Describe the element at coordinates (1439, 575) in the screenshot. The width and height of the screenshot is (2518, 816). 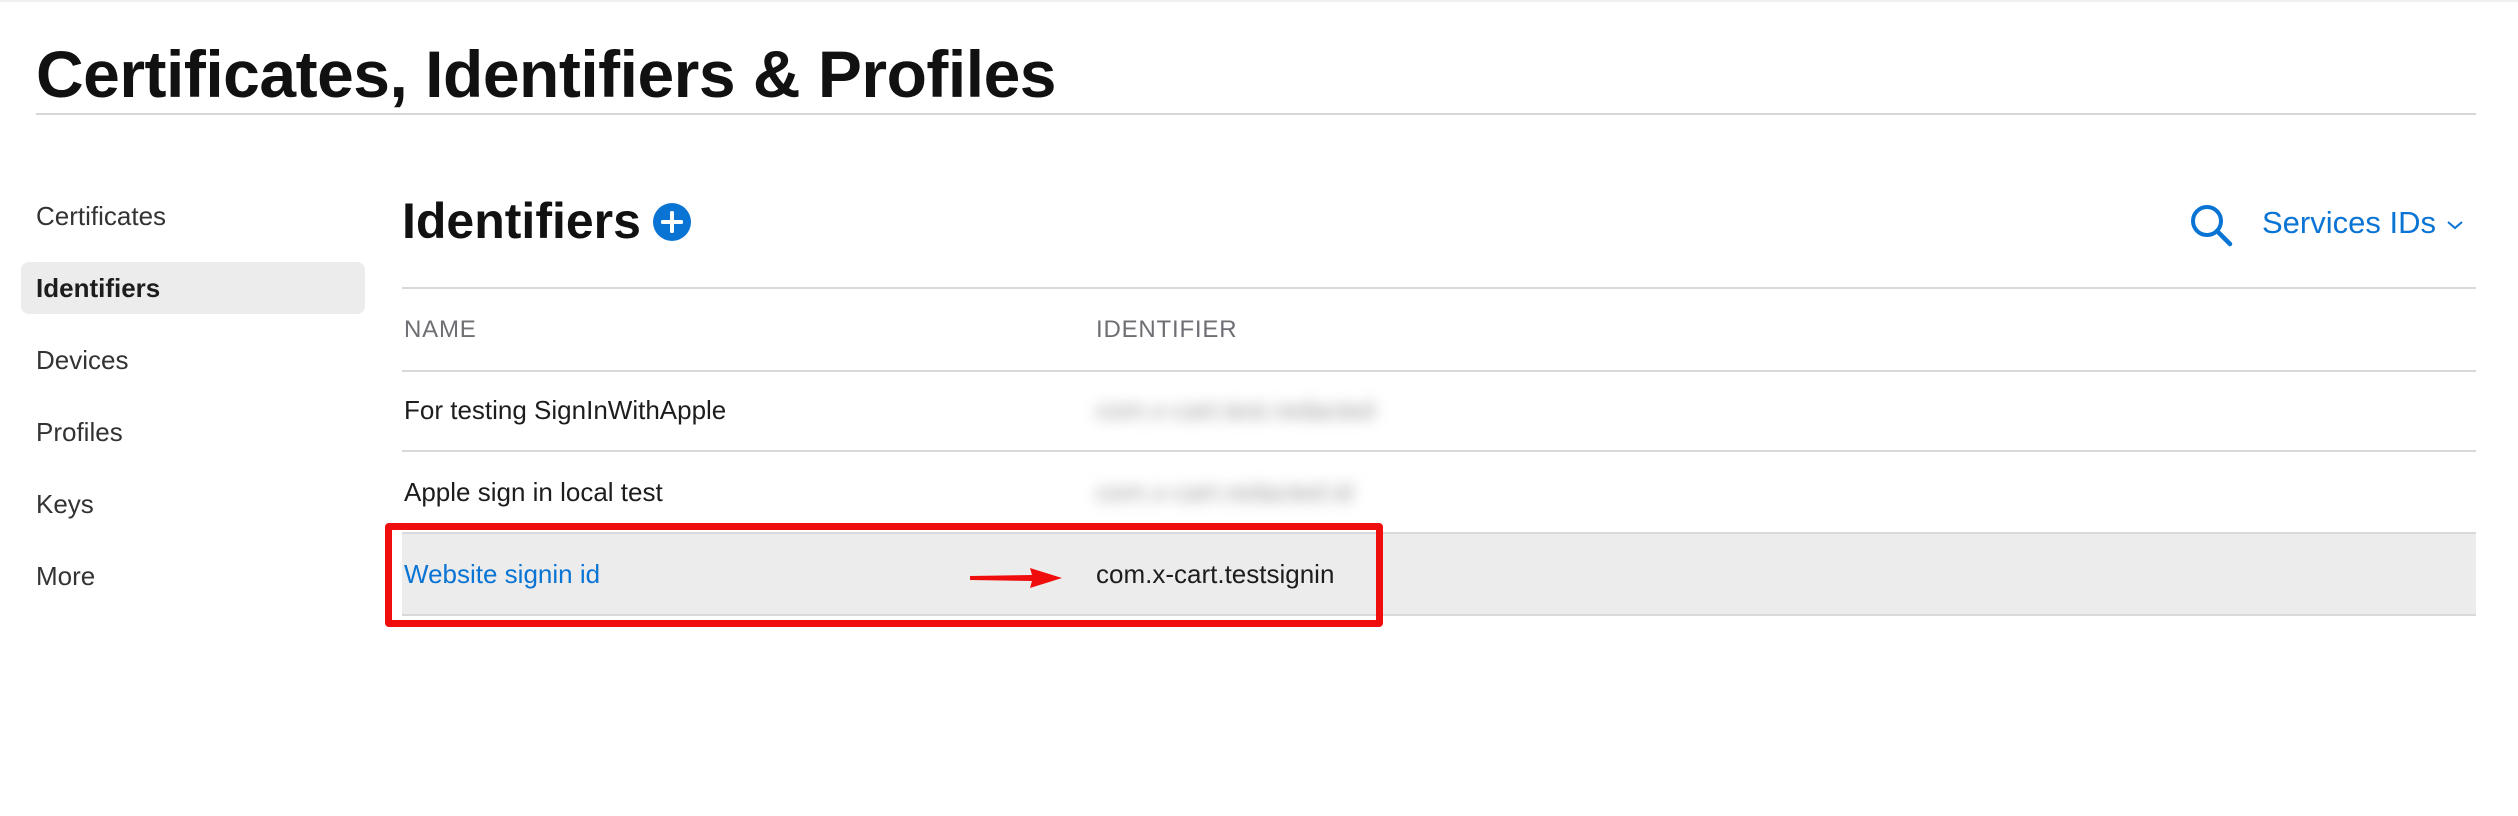
I see `table-row-selected: Website signin id com.x-cart.testsignin` at that location.